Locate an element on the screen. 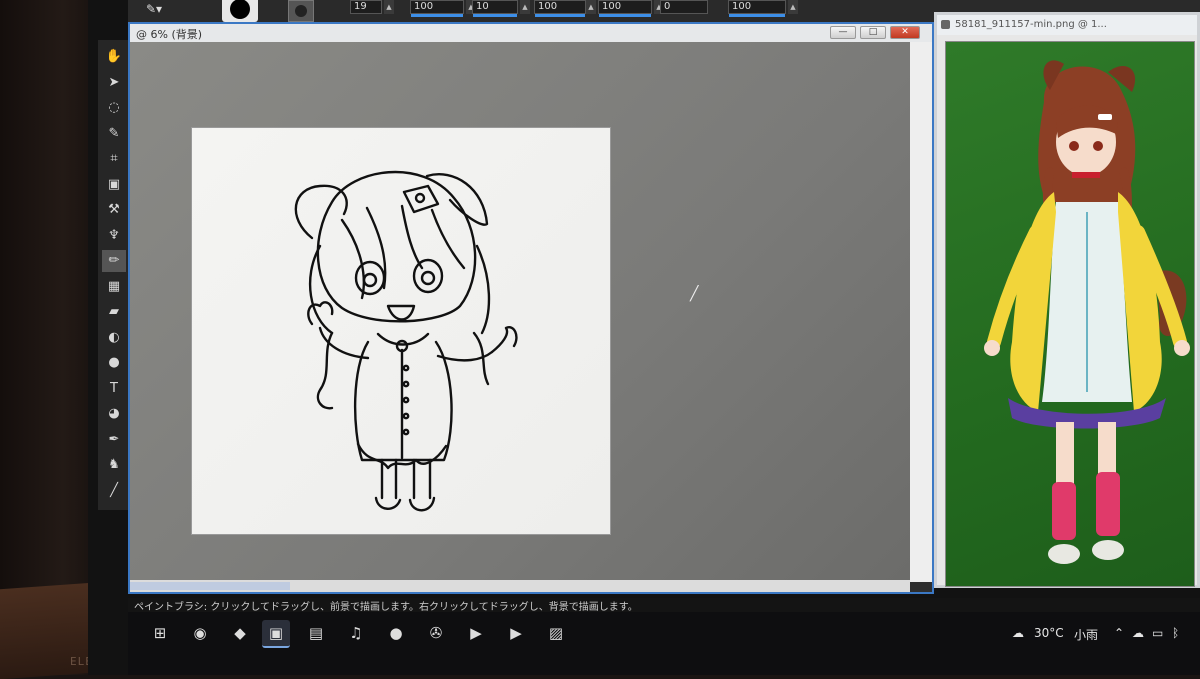  thickness-value: 100 is located at coordinates (612, 6).